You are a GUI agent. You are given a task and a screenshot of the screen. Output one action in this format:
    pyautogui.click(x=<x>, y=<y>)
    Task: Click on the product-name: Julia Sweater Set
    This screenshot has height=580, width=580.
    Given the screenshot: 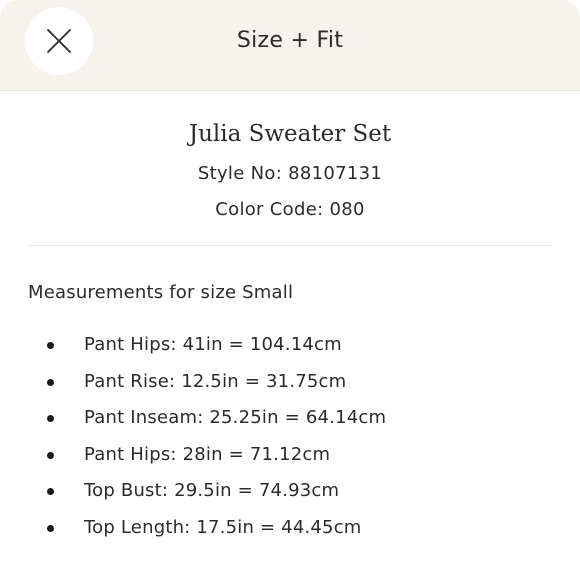 What is the action you would take?
    pyautogui.click(x=290, y=134)
    